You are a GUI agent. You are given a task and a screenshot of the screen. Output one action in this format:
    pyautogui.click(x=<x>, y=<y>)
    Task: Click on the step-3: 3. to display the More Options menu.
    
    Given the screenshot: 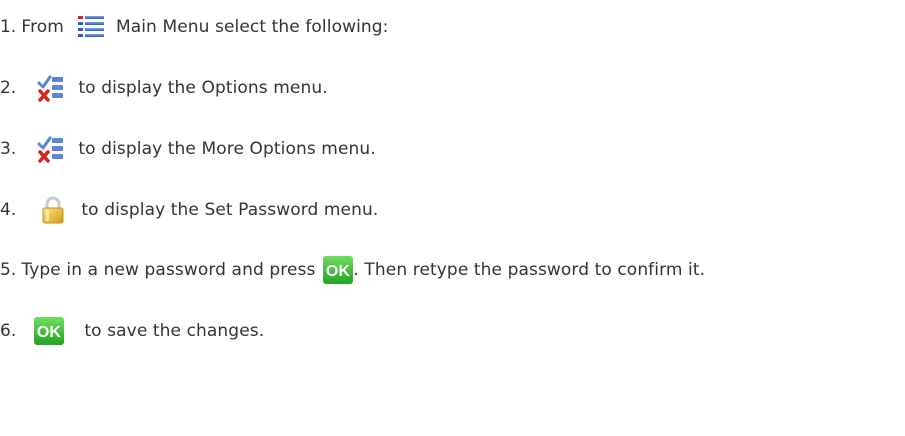 What is the action you would take?
    pyautogui.click(x=188, y=149)
    